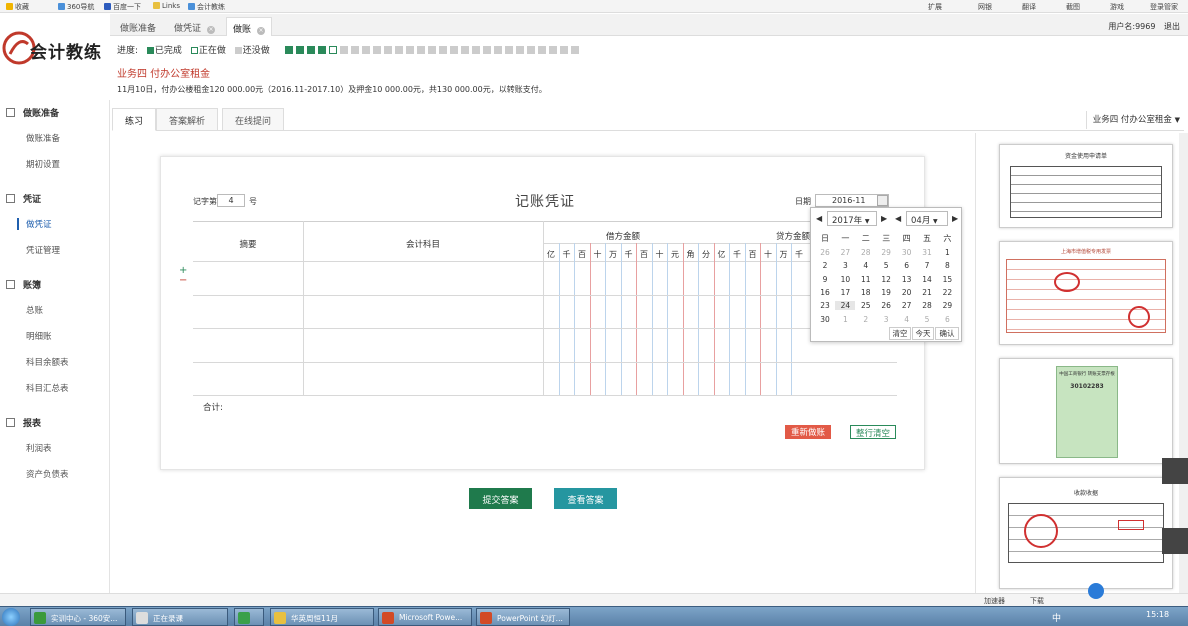 The height and width of the screenshot is (626, 1188). Describe the element at coordinates (1157, 614) in the screenshot. I see `clock: 15:18` at that location.